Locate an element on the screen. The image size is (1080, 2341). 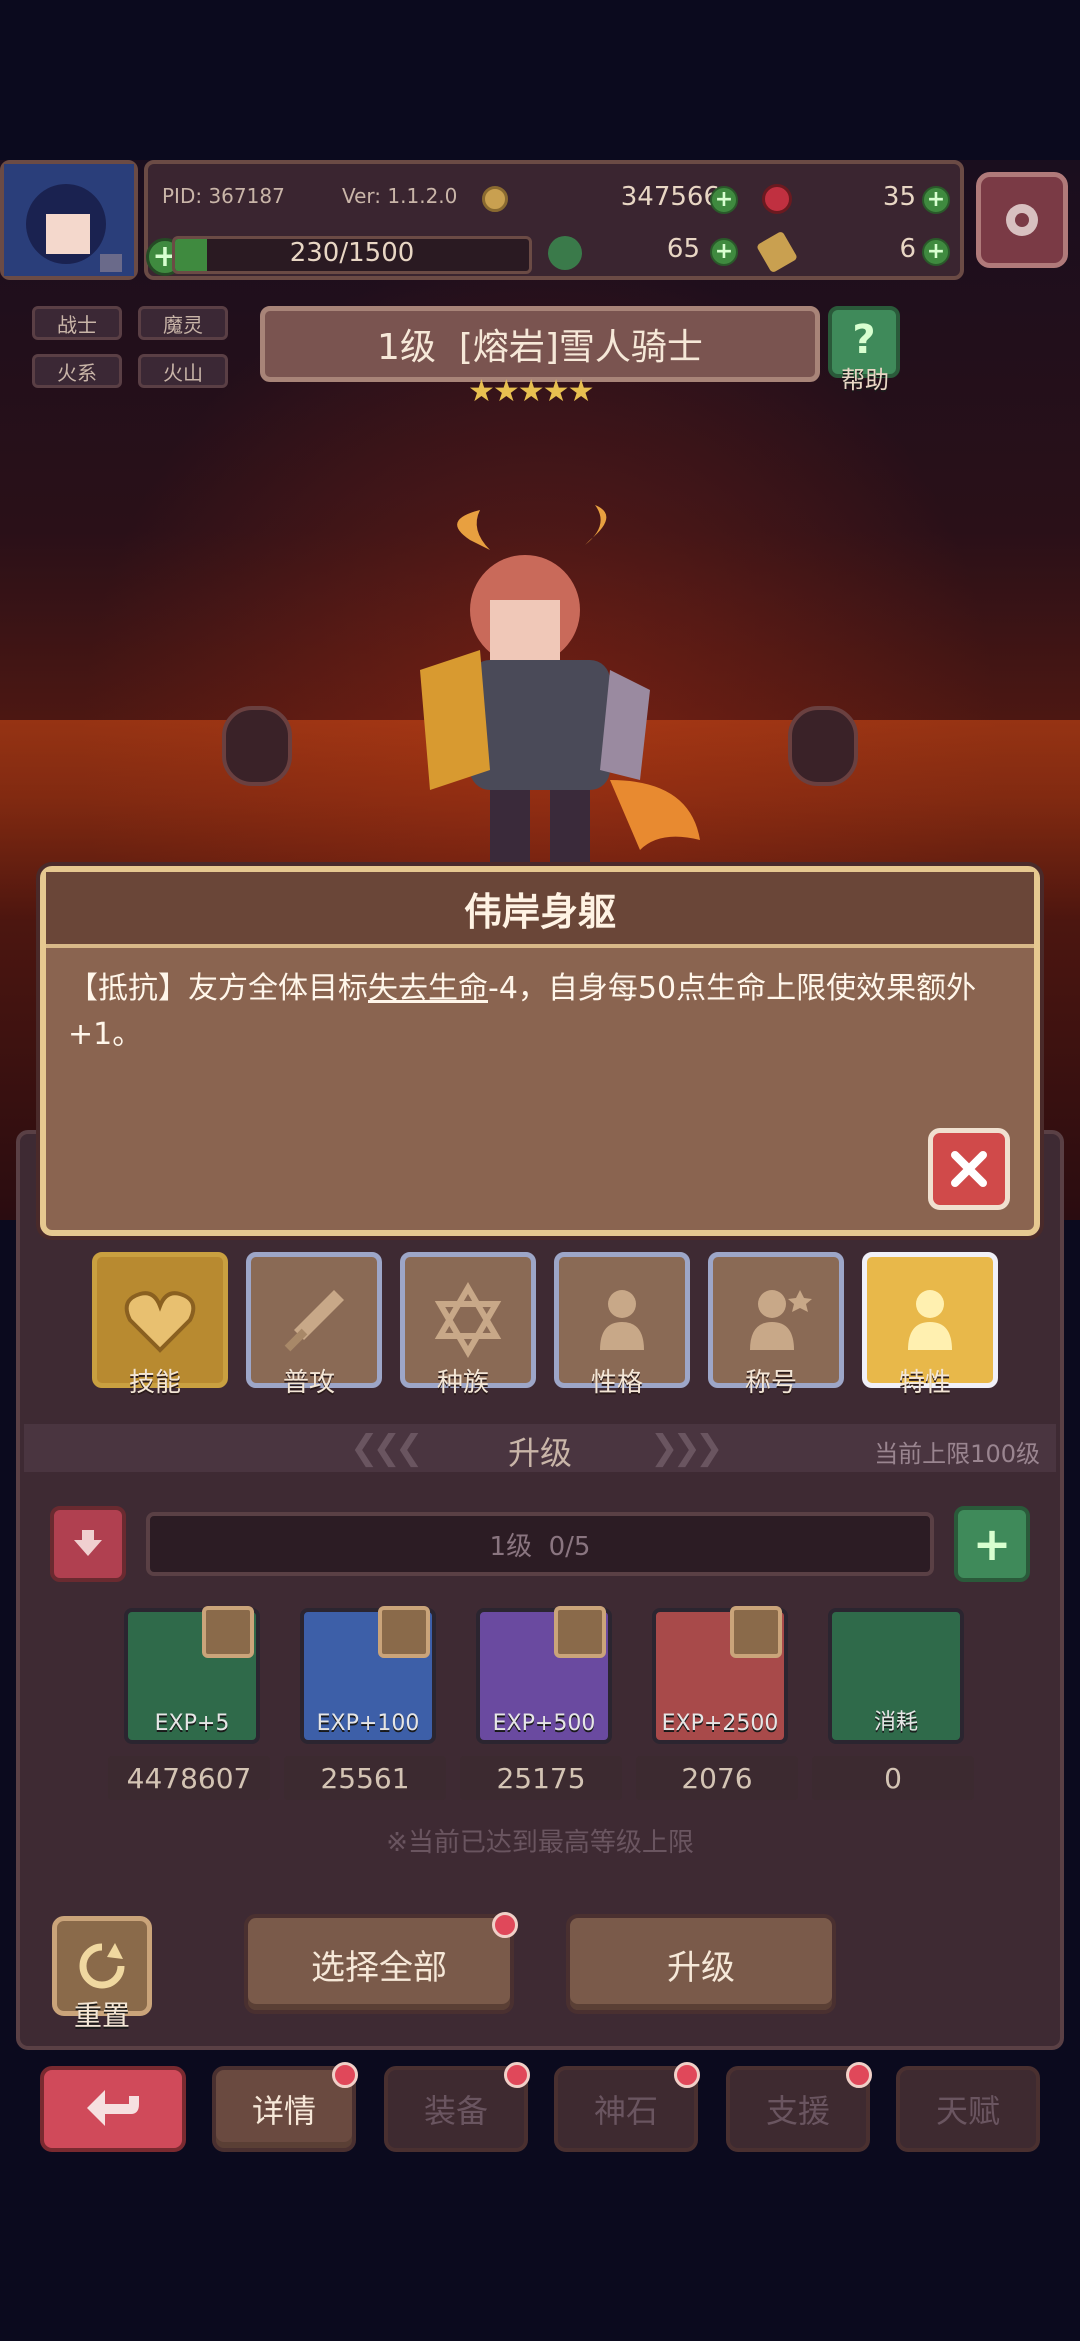
material-count: 25175 is located at coordinates (541, 1778).